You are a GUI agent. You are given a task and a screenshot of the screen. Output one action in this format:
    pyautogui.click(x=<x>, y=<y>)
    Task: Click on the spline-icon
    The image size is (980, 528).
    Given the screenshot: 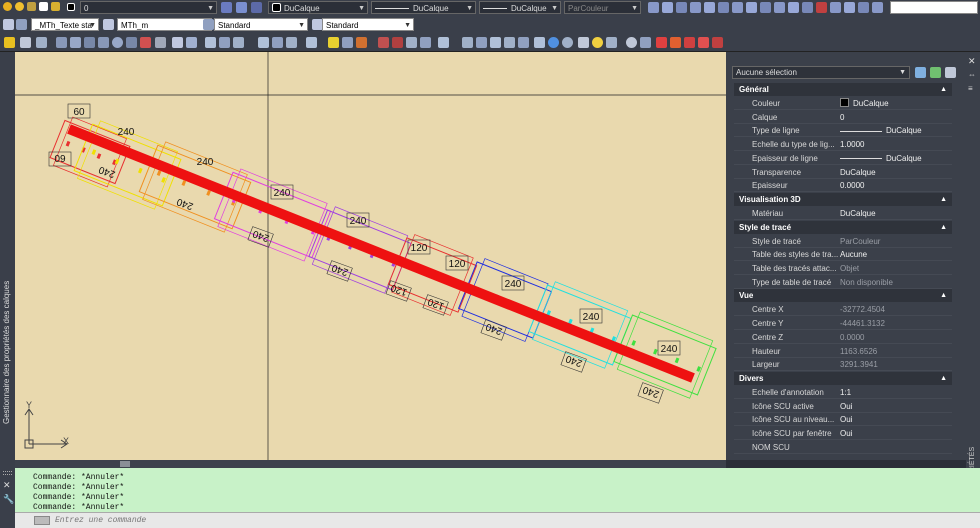 What is the action you would take?
    pyautogui.click(x=131, y=42)
    